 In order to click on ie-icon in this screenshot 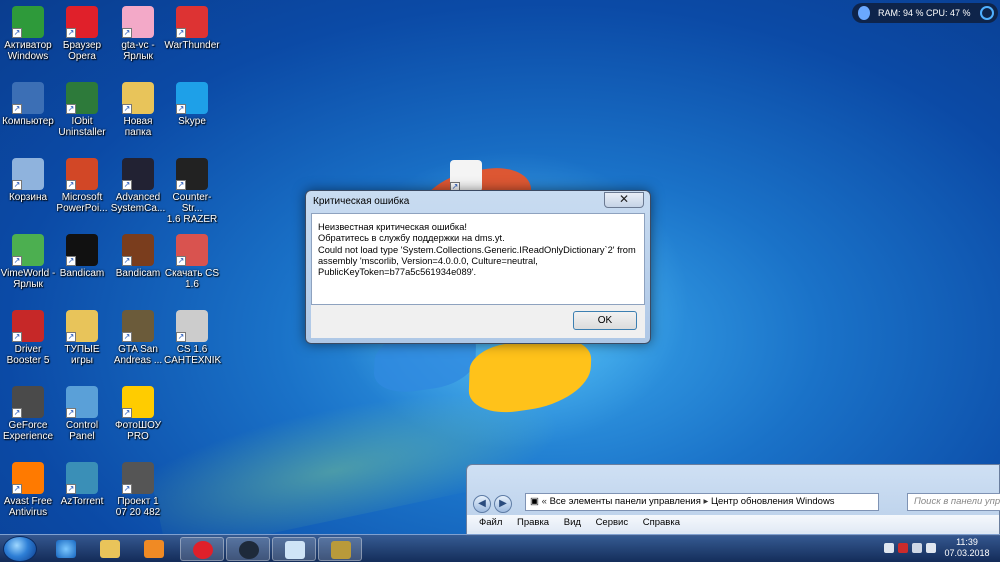, I will do `click(66, 549)`.